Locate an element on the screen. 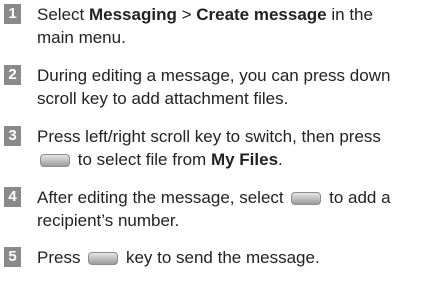 The height and width of the screenshot is (297, 430). step-number-badge: 1 is located at coordinates (12, 14).